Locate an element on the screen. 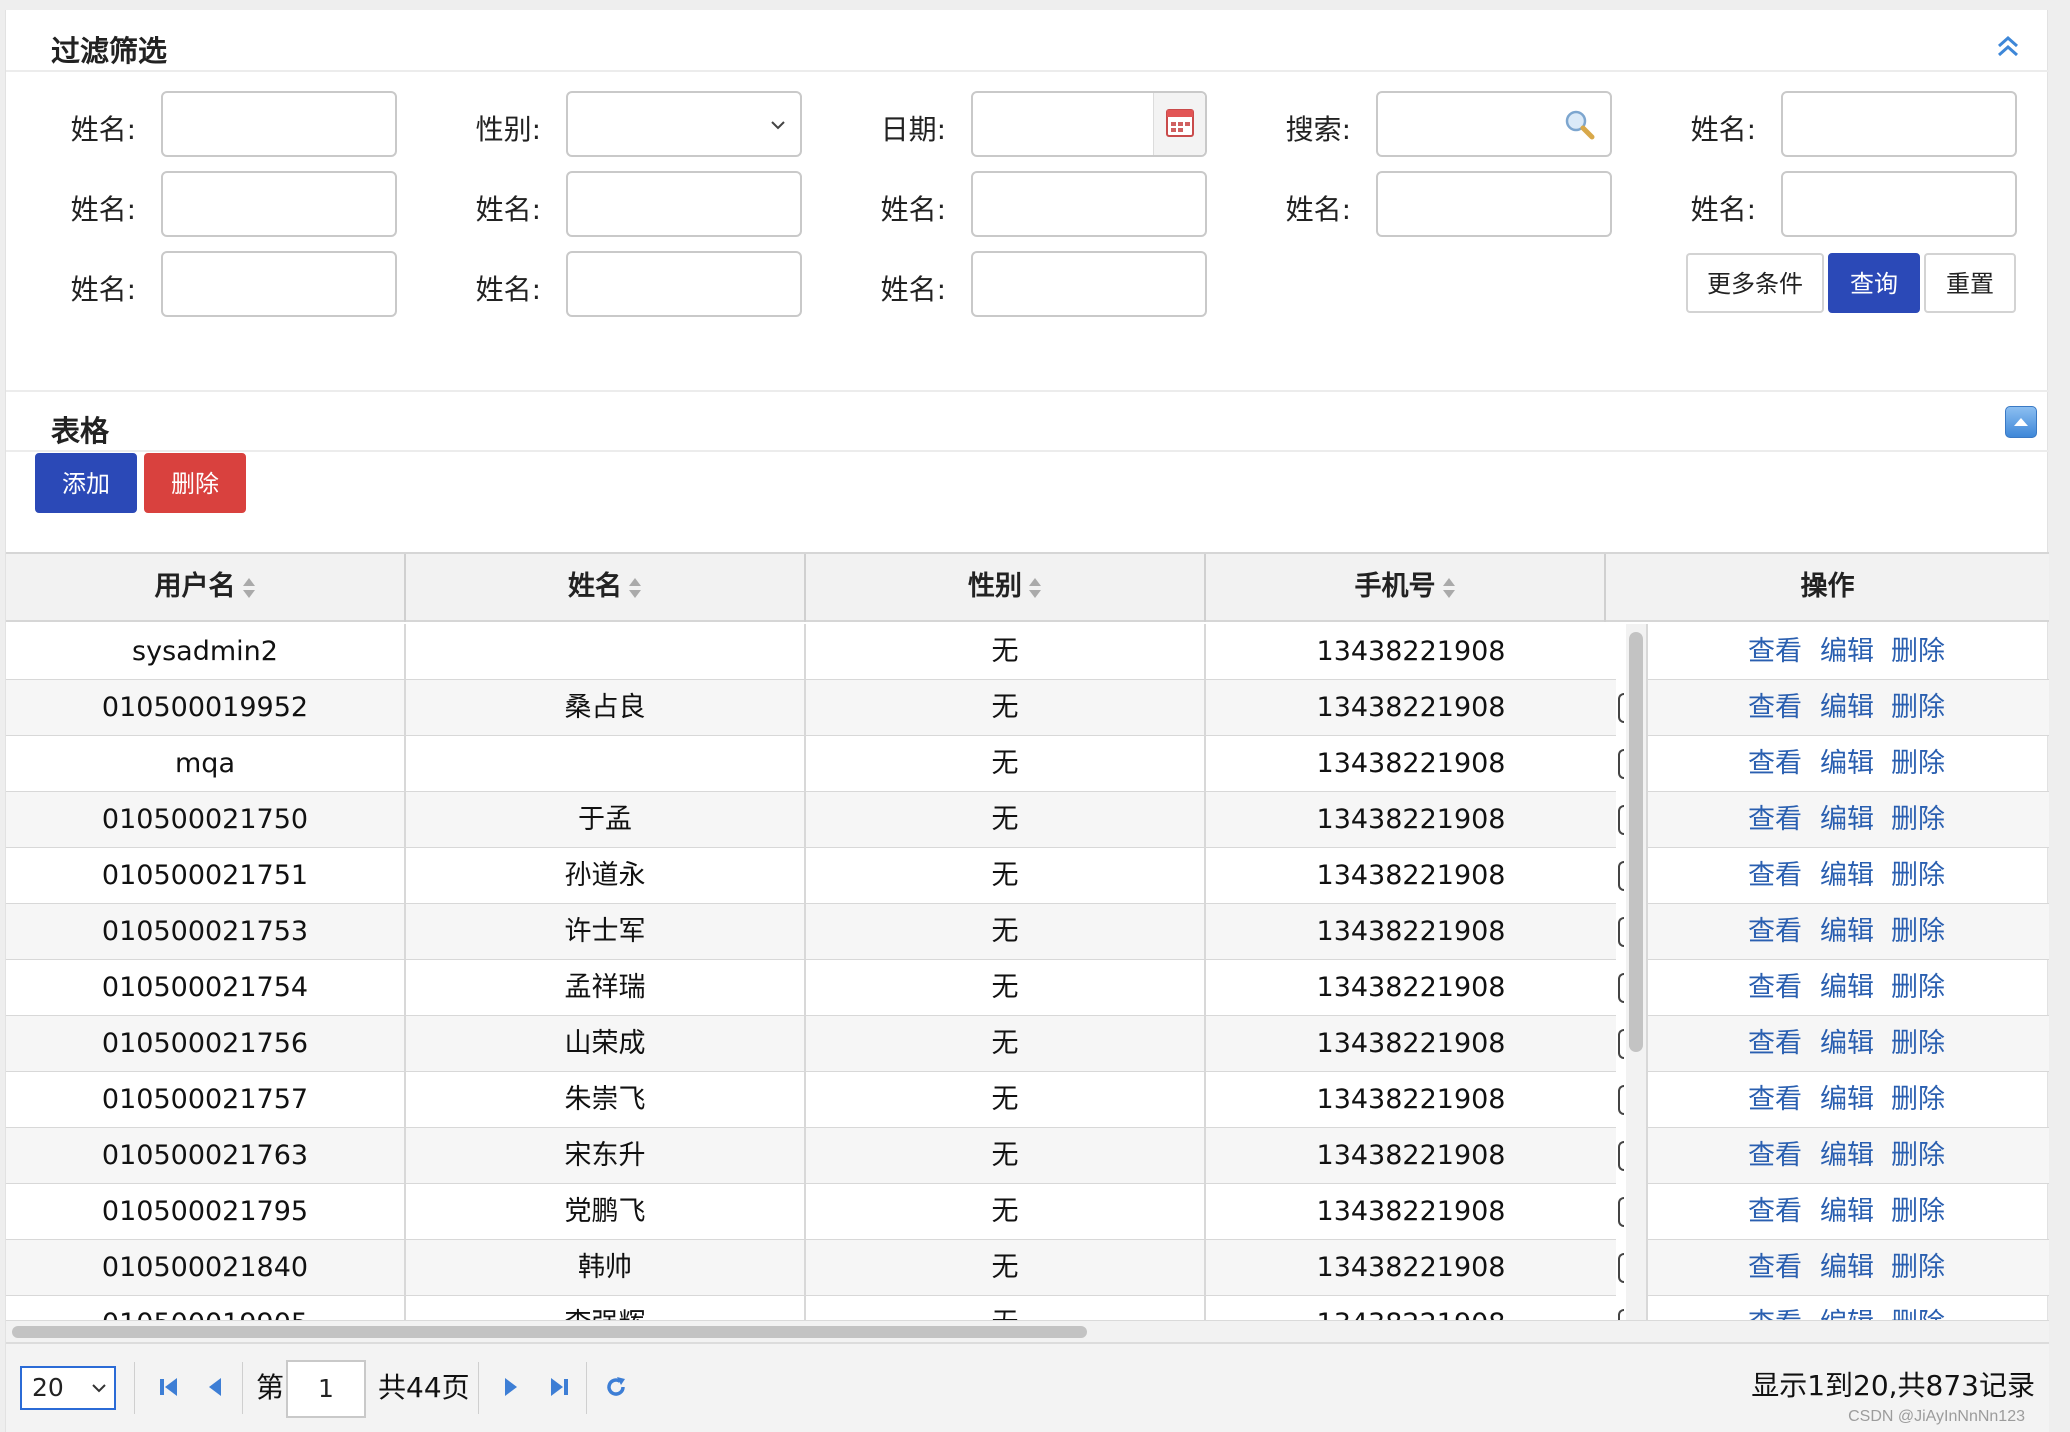 The width and height of the screenshot is (2070, 1432). table-row: 010500021750 于孟无 13438221908 is located at coordinates (811, 820).